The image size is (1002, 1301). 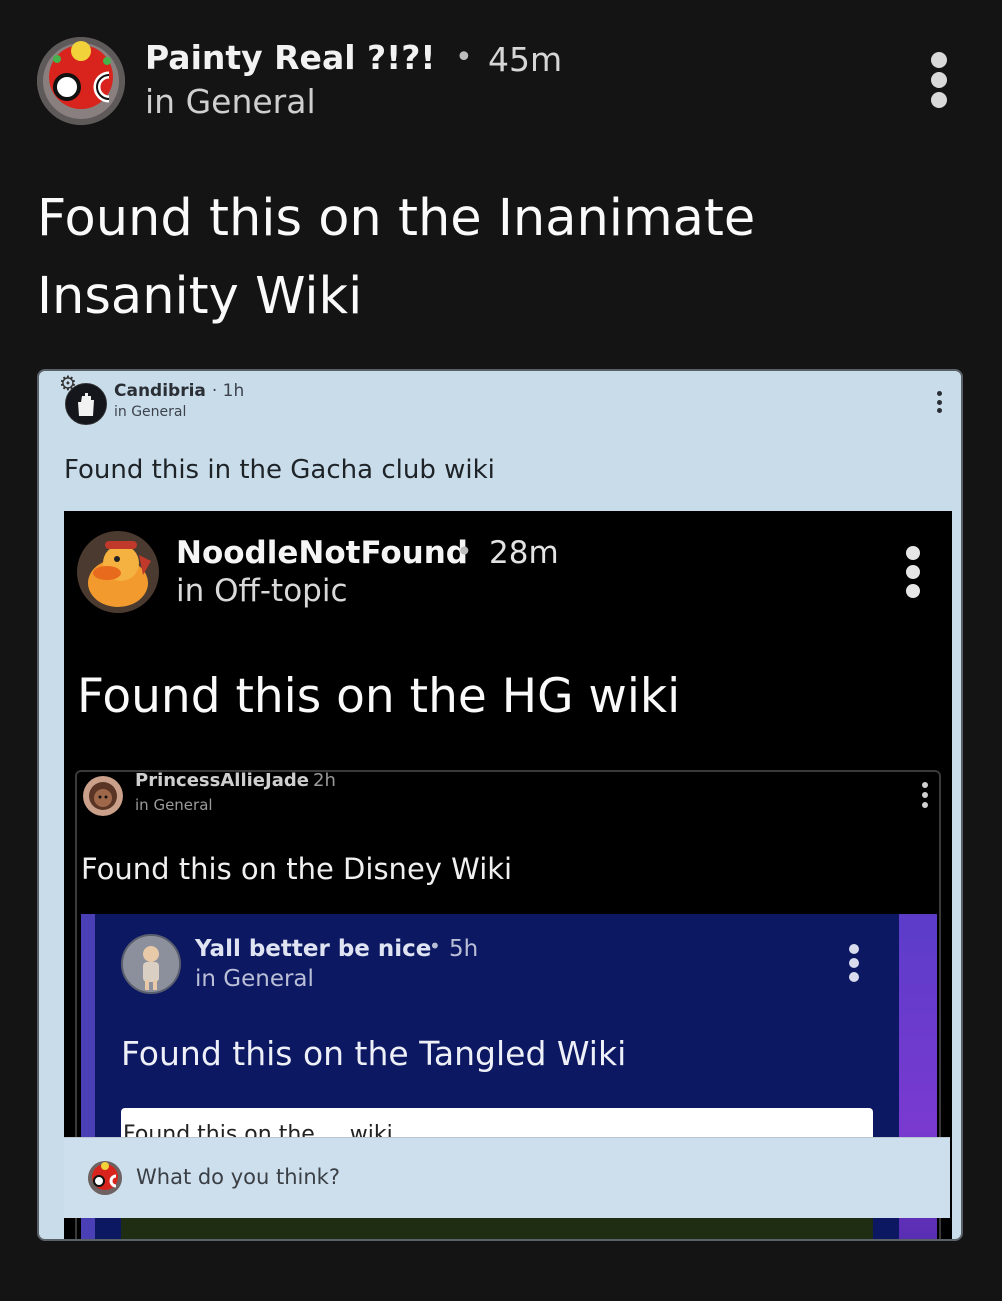 What do you see at coordinates (524, 553) in the screenshot?
I see `nested-time: 28m` at bounding box center [524, 553].